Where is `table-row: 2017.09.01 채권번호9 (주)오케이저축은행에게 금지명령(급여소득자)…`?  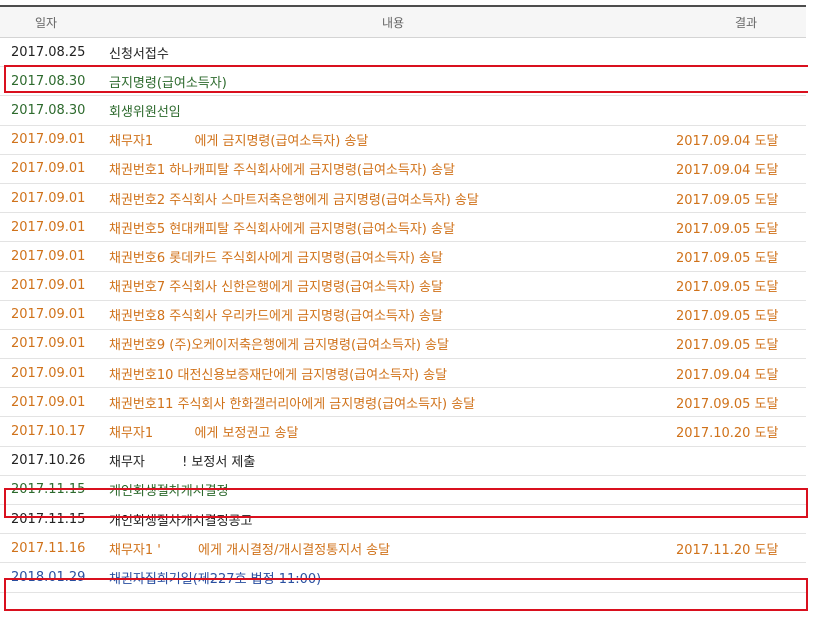
table-row: 2017.09.01 채권번호9 (주)오케이저축은행에게 금지명령(급여소득자)… is located at coordinates (403, 345).